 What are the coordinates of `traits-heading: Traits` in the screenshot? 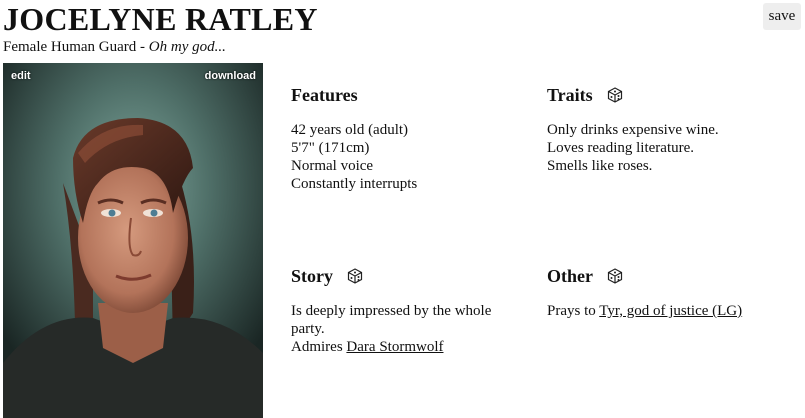 It's located at (570, 95).